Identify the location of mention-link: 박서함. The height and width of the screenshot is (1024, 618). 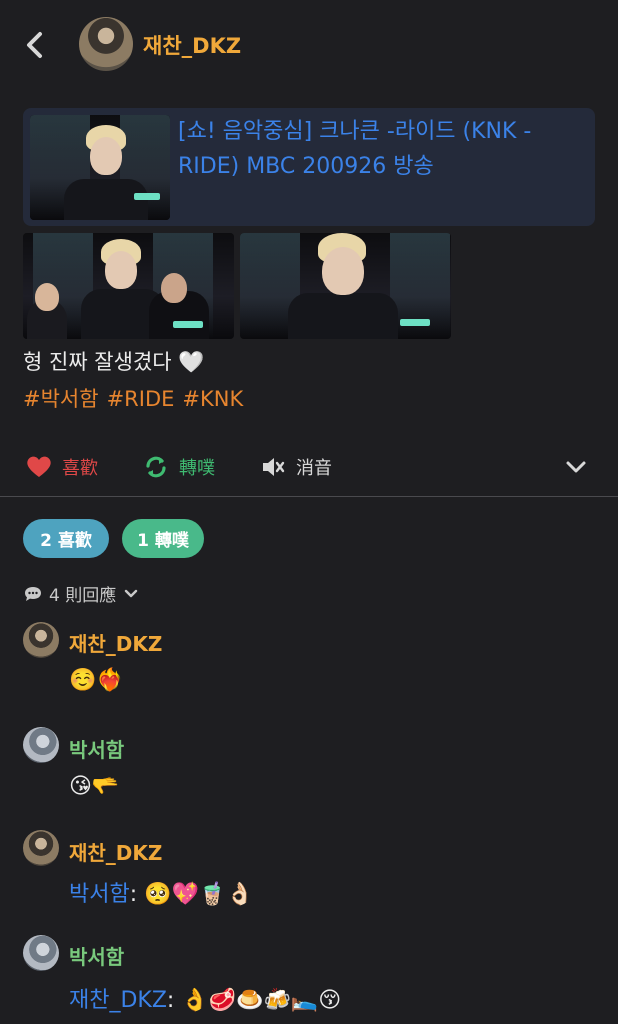
(99, 894).